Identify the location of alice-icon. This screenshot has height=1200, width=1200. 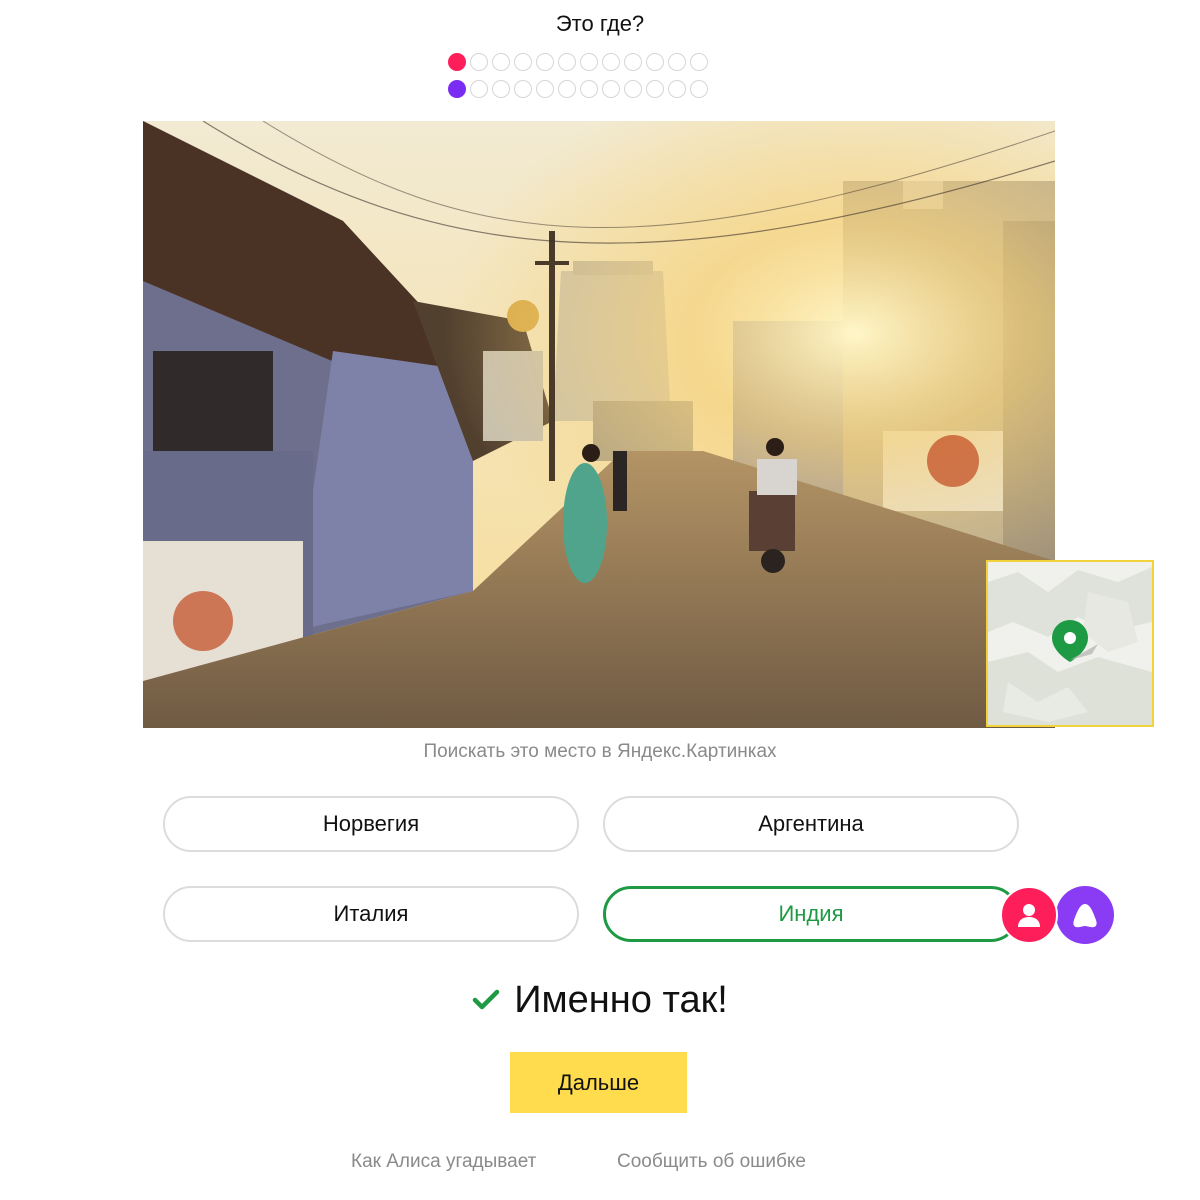
(1085, 916).